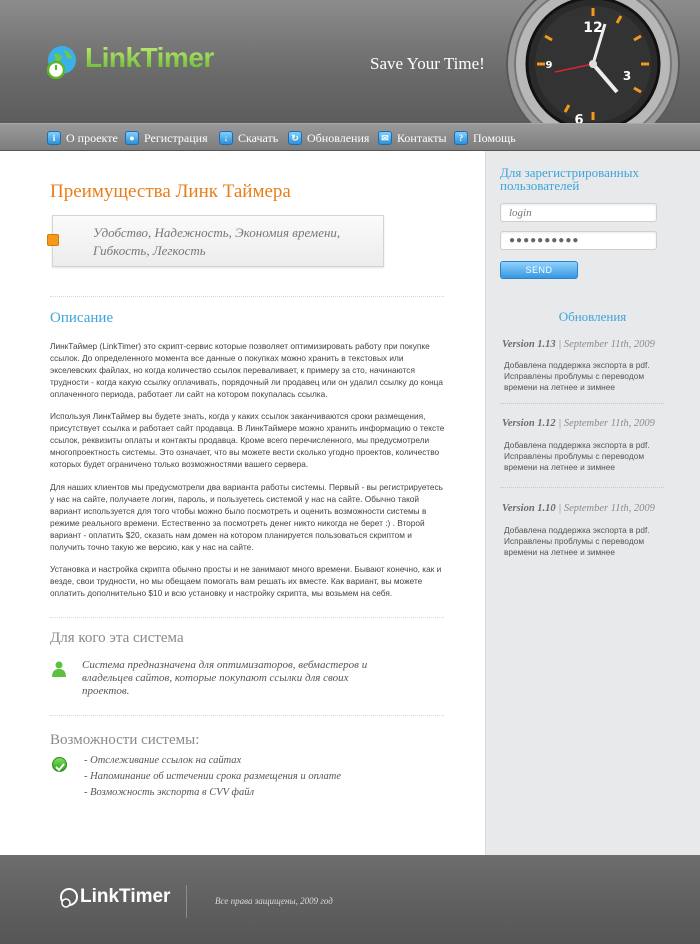 The height and width of the screenshot is (944, 700). Describe the element at coordinates (186, 901) in the screenshot. I see `footer-divider` at that location.